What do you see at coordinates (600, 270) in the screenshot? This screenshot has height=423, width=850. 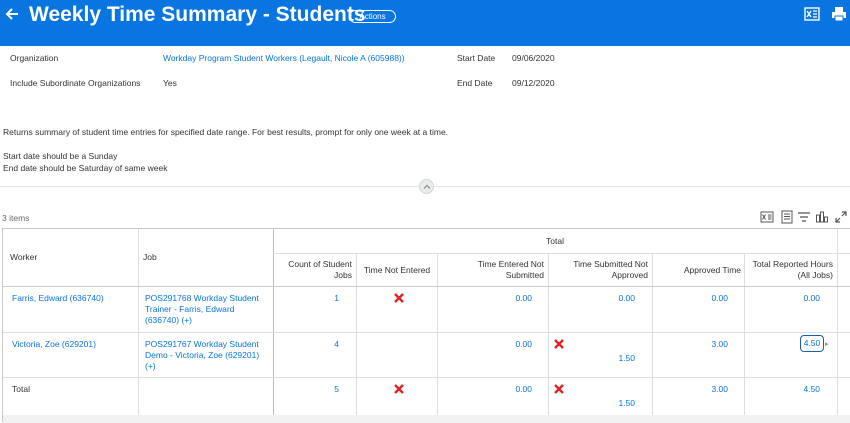 I see `column-header-time-submitted-not-approved: Time Submitted Not Approved` at bounding box center [600, 270].